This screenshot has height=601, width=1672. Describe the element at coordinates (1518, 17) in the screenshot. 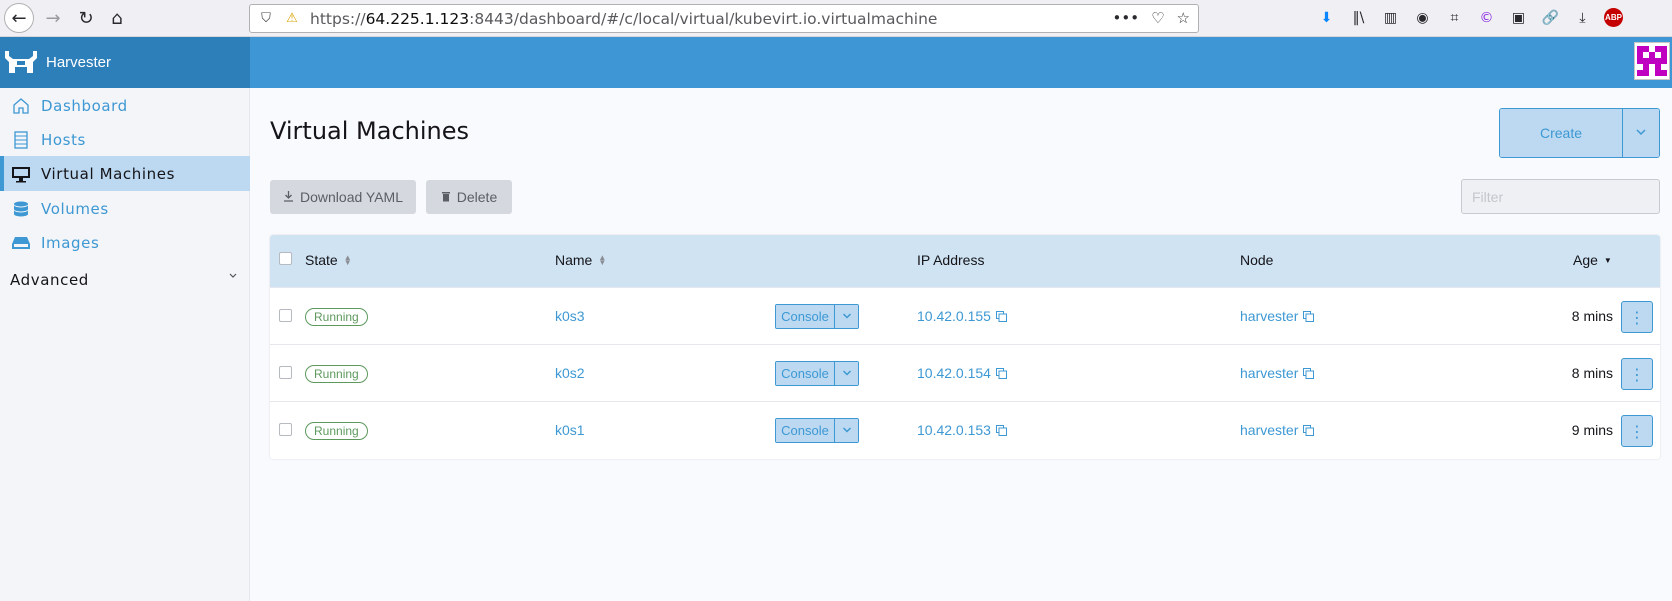

I see `extension-tray-icon: ▣` at that location.